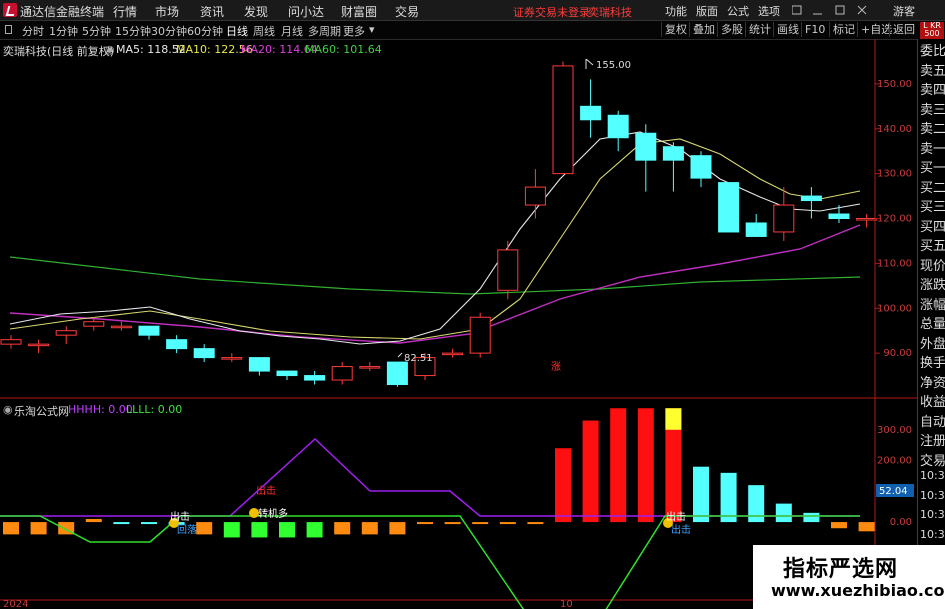  I want to click on tool-back: 返回, so click(903, 29).